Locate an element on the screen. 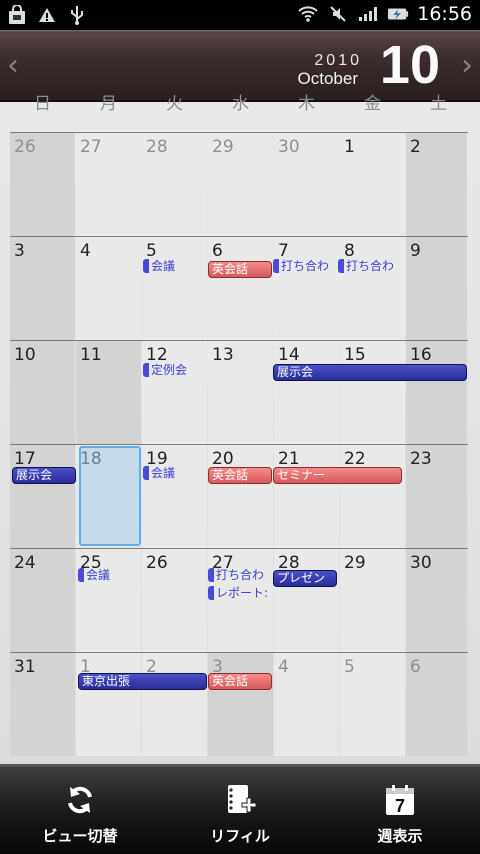  day-number: 15 is located at coordinates (355, 355).